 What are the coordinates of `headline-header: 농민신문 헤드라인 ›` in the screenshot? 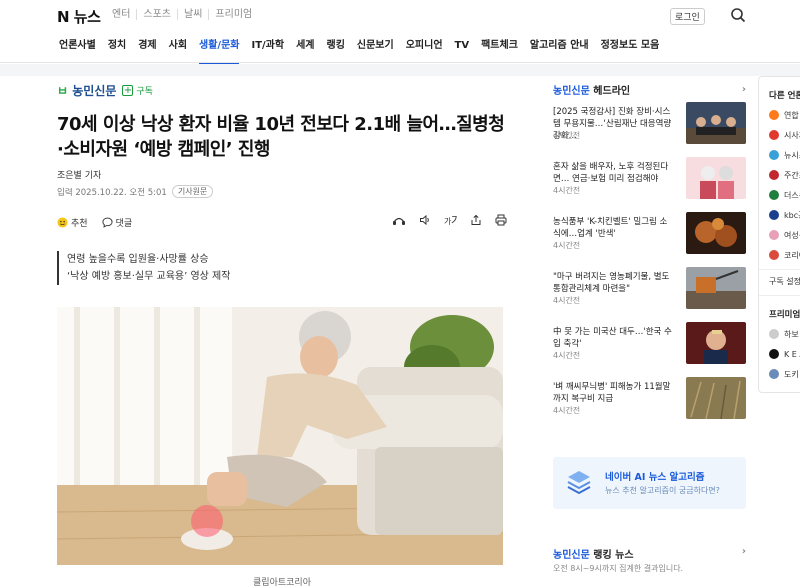 It's located at (649, 89).